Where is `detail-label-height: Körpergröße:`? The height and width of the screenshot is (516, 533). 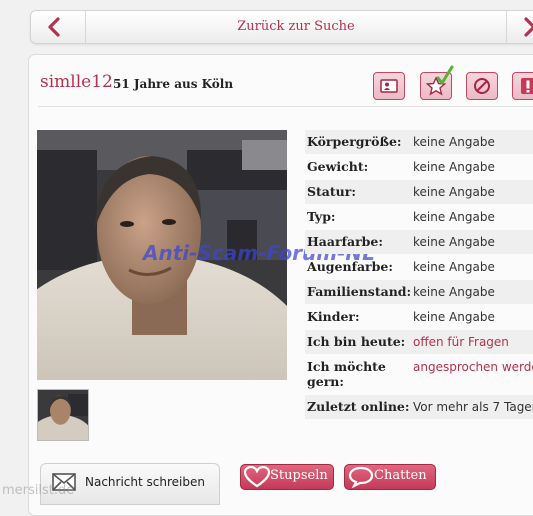 detail-label-height: Körpergröße: is located at coordinates (354, 141).